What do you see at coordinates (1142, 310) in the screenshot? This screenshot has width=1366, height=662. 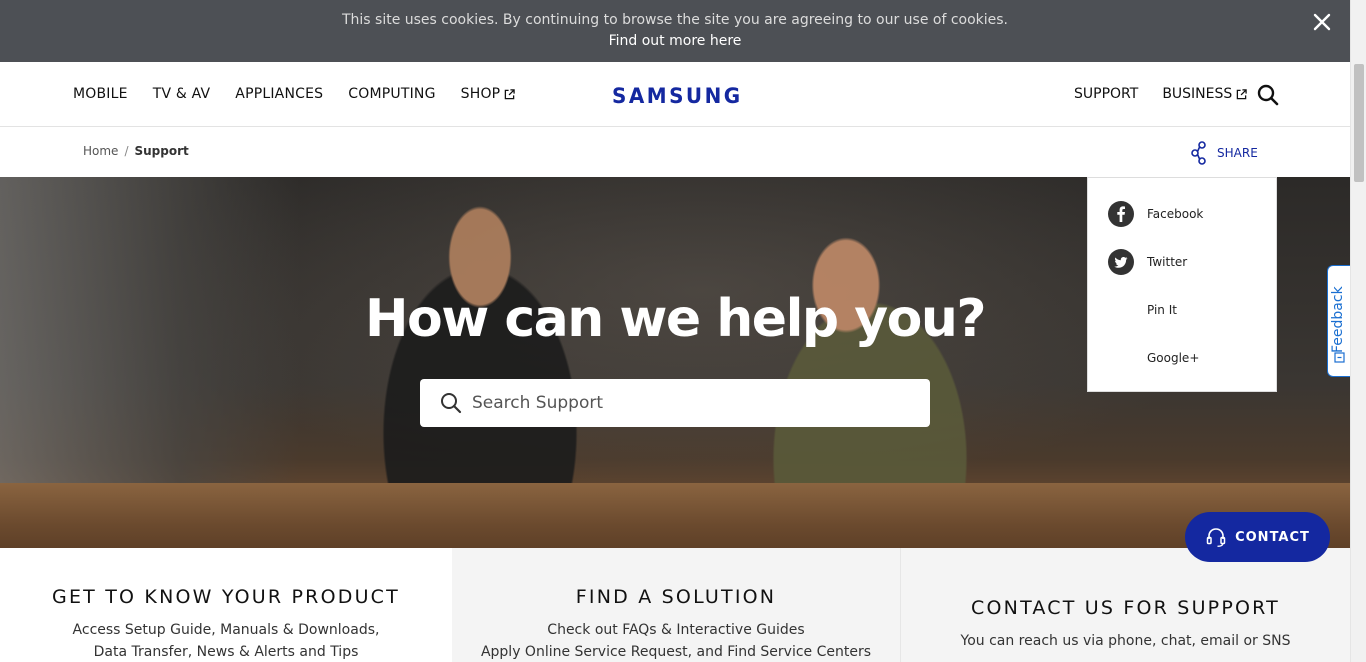 I see `share-pinterest: Pin It` at bounding box center [1142, 310].